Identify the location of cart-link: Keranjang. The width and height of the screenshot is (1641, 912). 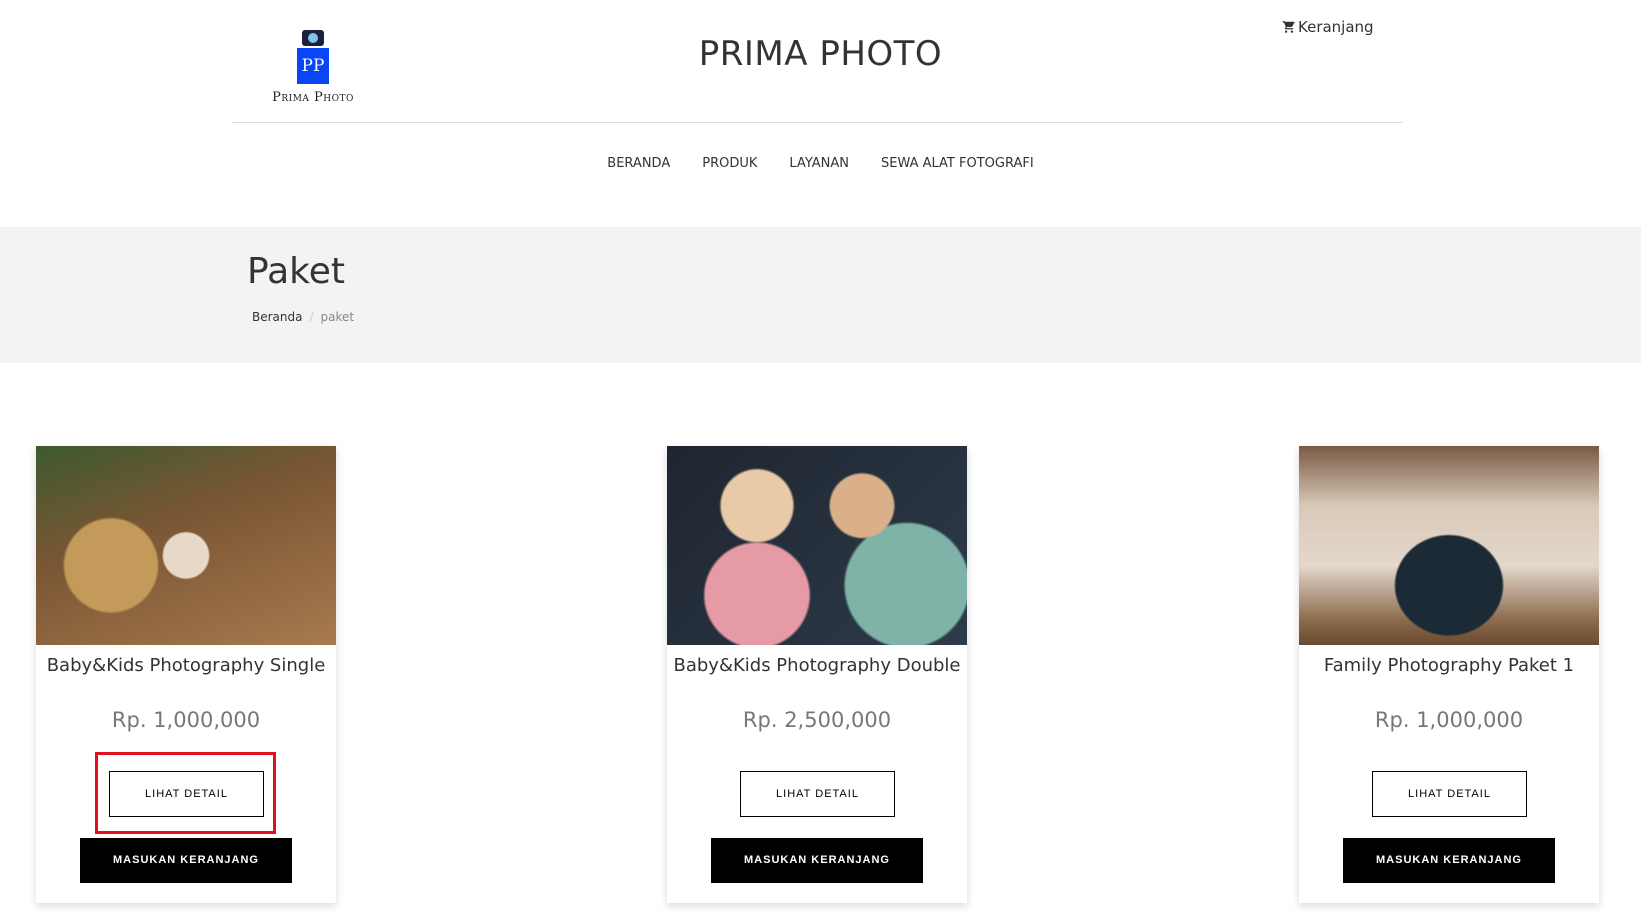
(1328, 27).